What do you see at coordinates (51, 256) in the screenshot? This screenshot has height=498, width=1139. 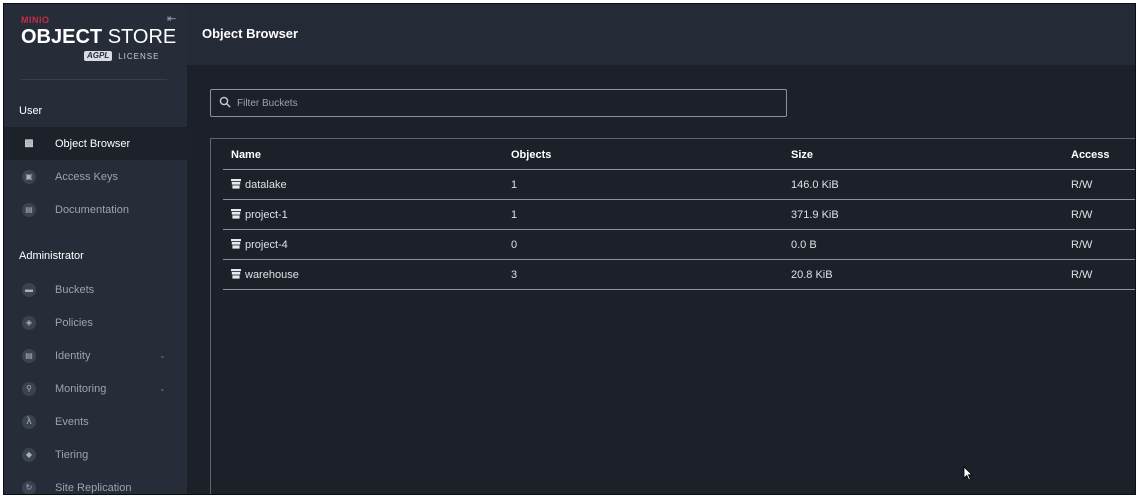 I see `section-label-administrator: Administrator` at bounding box center [51, 256].